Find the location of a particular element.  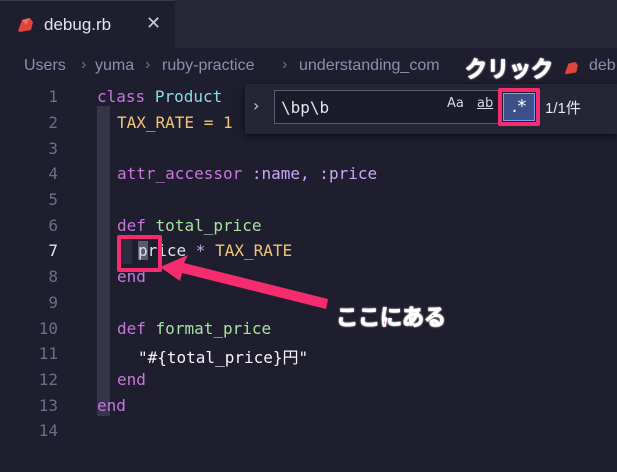

string: "#{total_price}円" is located at coordinates (223, 357).